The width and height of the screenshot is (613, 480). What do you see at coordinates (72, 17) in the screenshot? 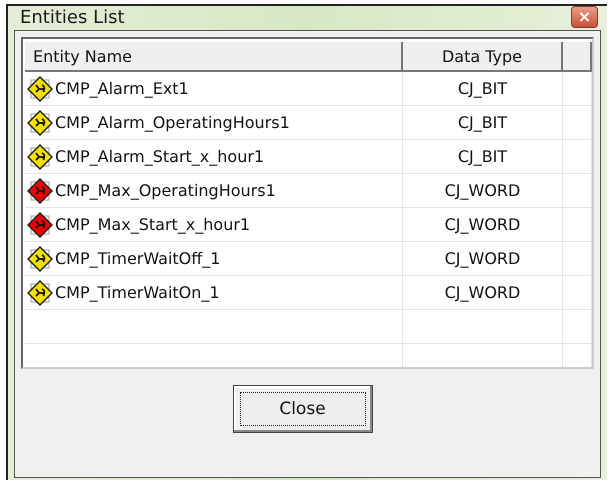
I see `window-title: Entities List` at bounding box center [72, 17].